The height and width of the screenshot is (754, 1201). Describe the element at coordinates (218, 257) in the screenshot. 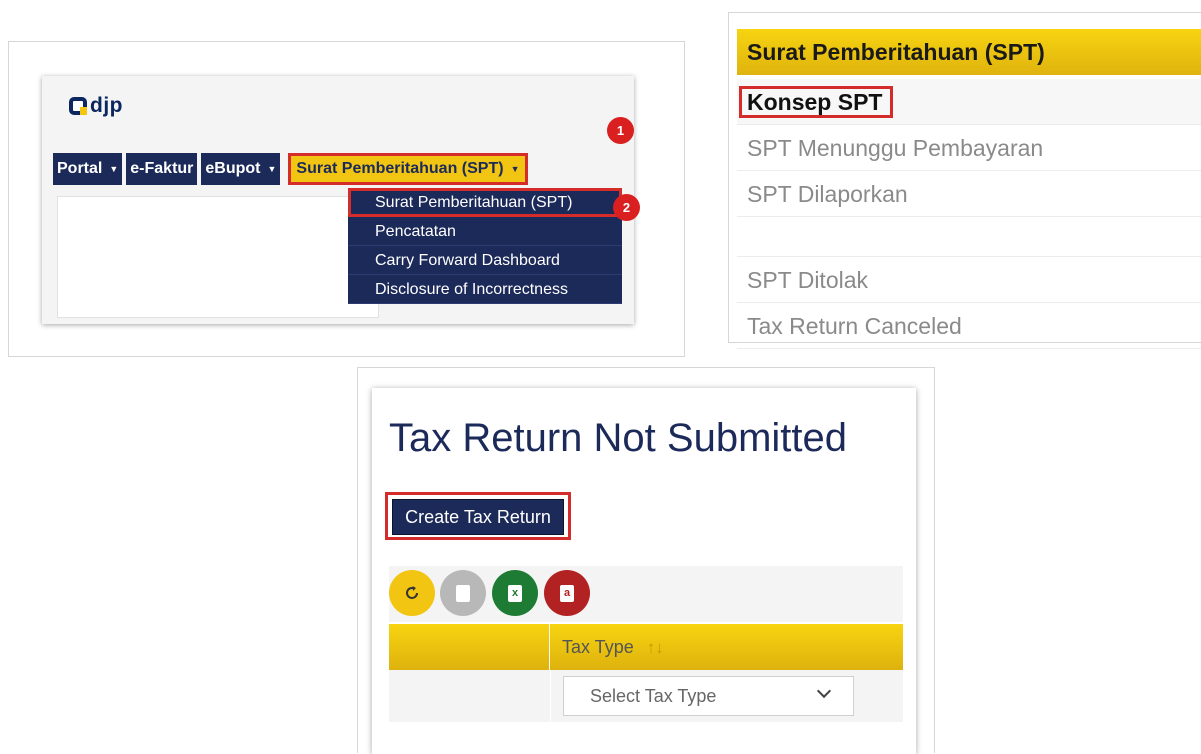

I see `page-content-area` at that location.